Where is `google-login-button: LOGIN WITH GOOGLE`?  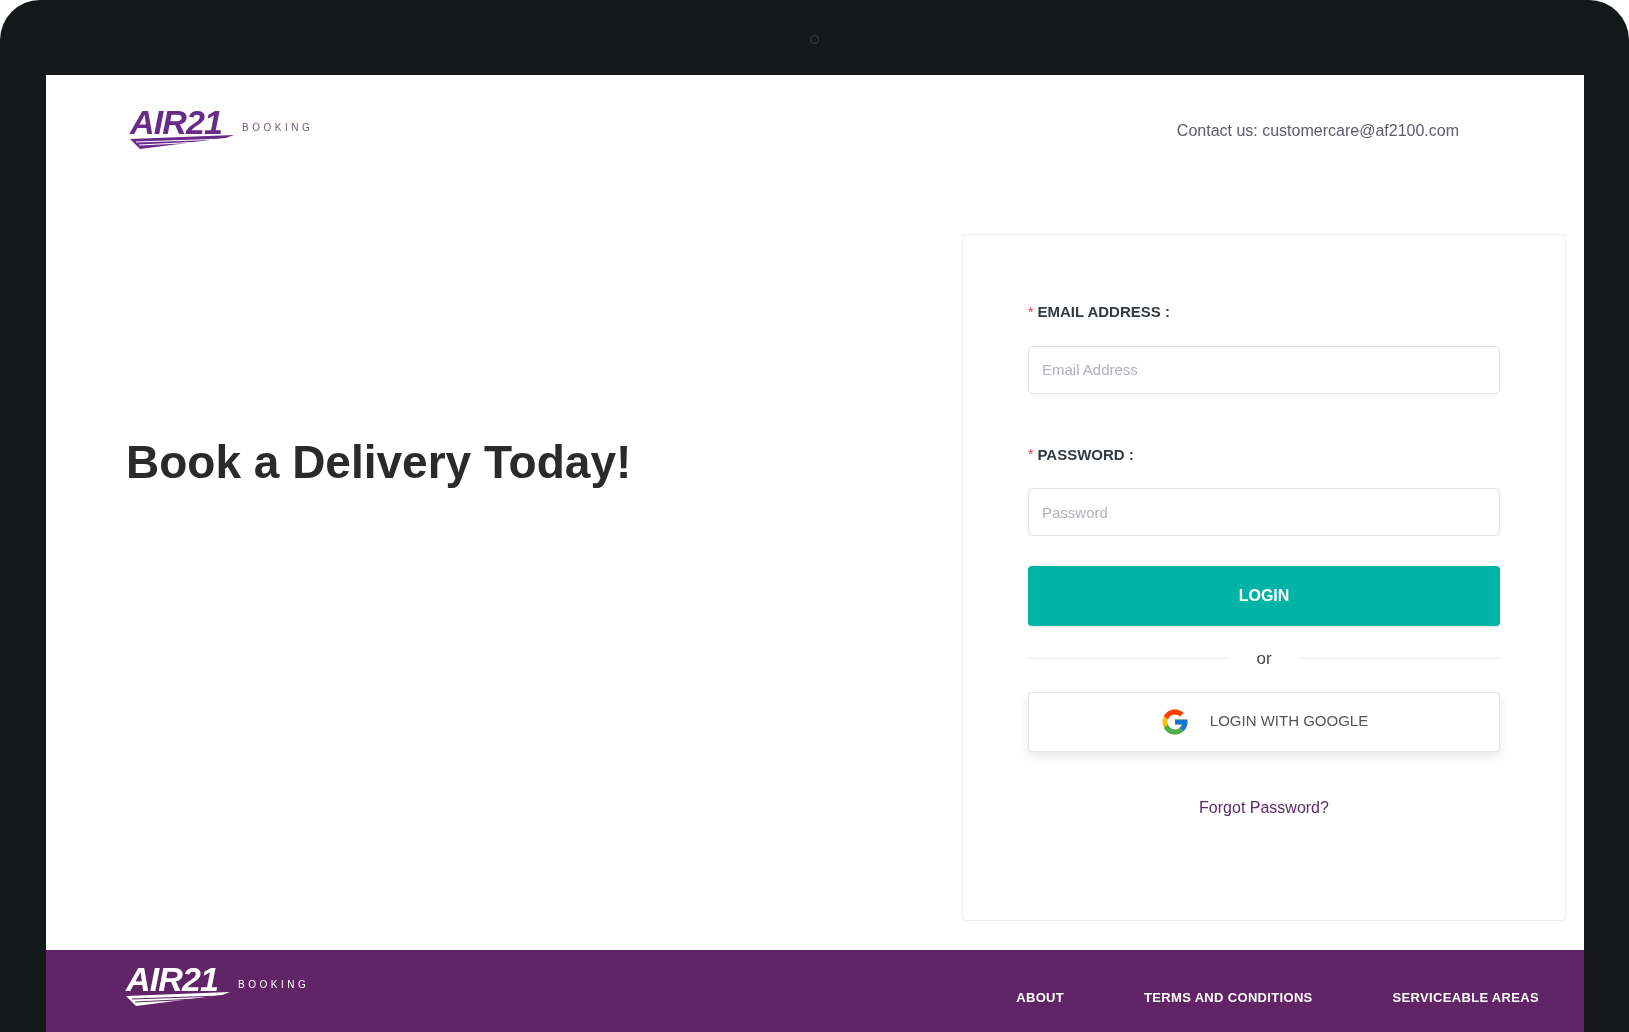 google-login-button: LOGIN WITH GOOGLE is located at coordinates (1264, 721).